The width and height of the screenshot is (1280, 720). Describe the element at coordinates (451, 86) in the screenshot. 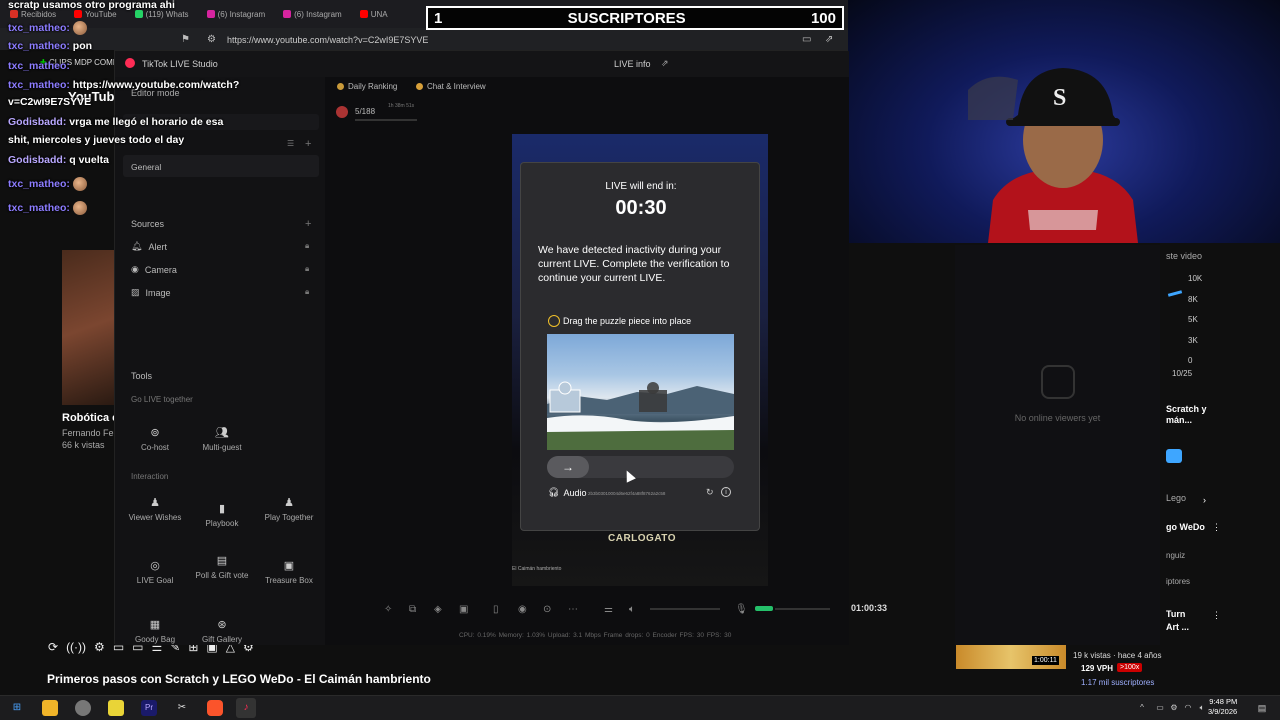

I see `chat-interview-pill: Chat & Interview` at that location.